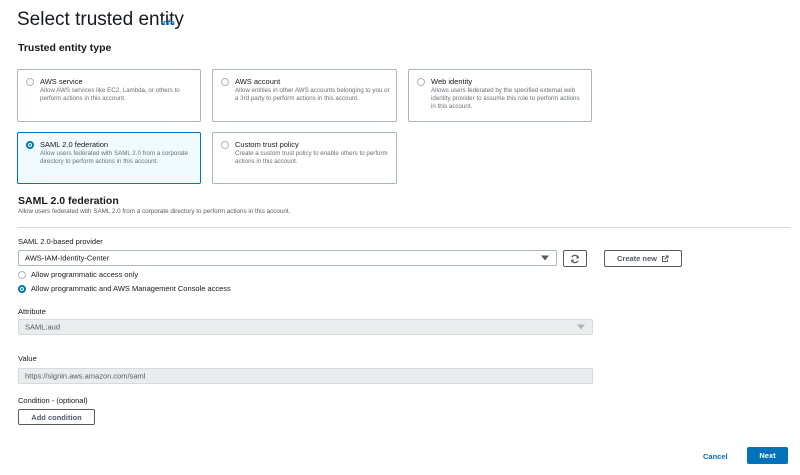  I want to click on refresh-button, so click(575, 258).